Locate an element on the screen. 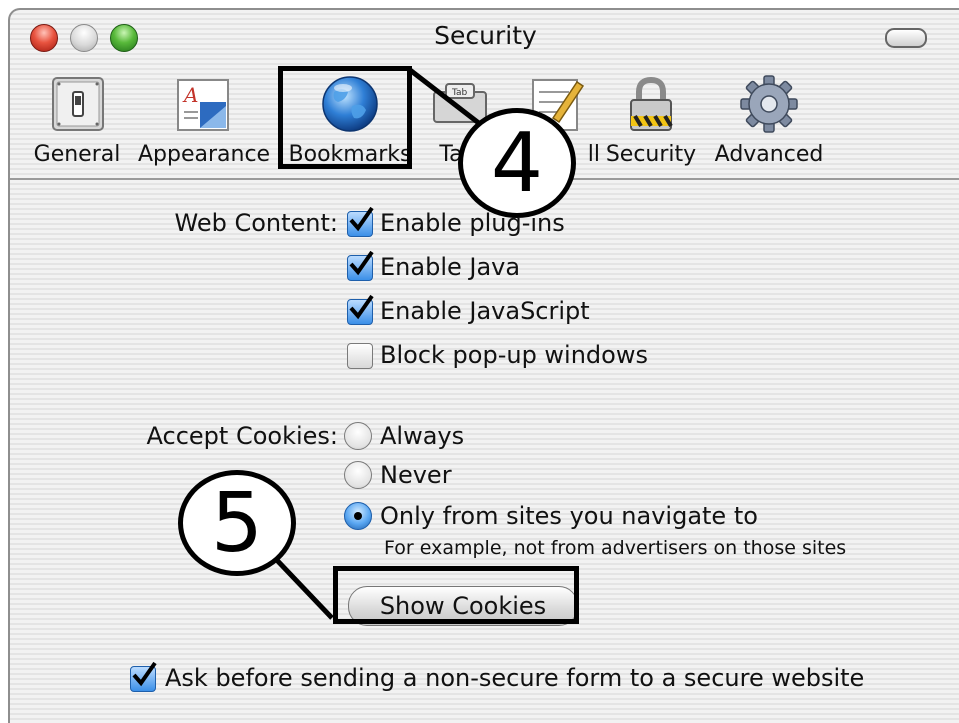  callout-number-5: 5 is located at coordinates (237, 523).